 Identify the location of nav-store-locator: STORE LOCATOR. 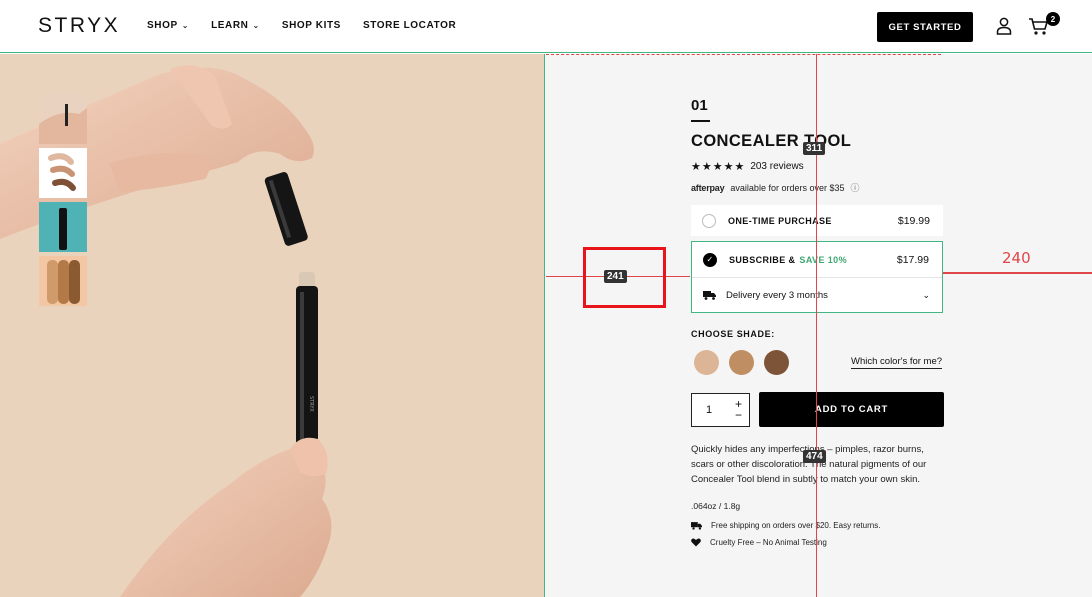
(409, 25).